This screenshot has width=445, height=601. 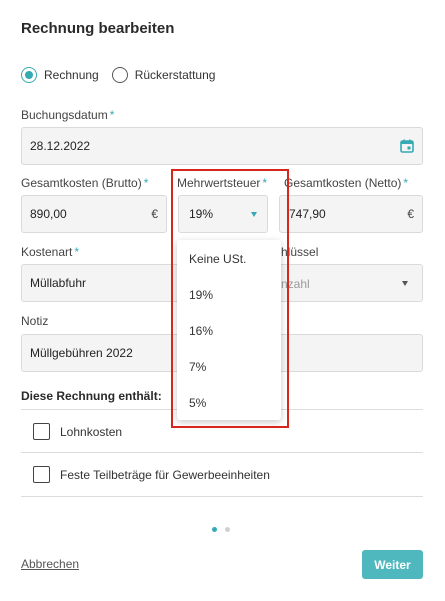 What do you see at coordinates (112, 115) in the screenshot?
I see `required-mark: *` at bounding box center [112, 115].